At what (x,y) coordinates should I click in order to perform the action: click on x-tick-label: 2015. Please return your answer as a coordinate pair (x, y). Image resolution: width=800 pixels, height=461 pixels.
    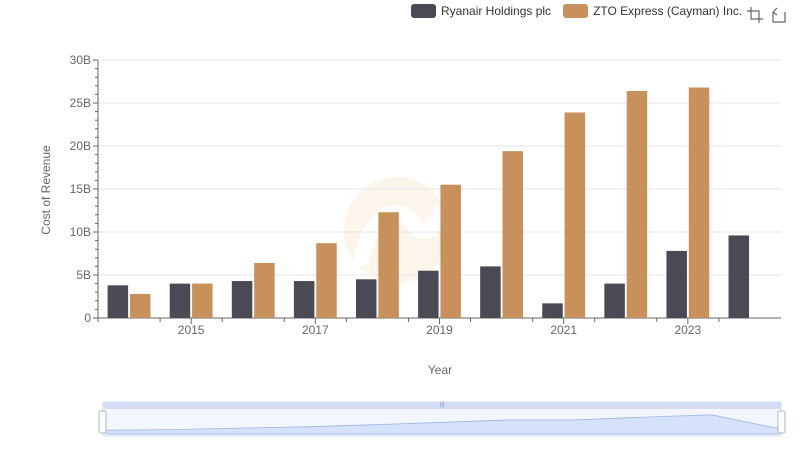
    Looking at the image, I should click on (191, 330).